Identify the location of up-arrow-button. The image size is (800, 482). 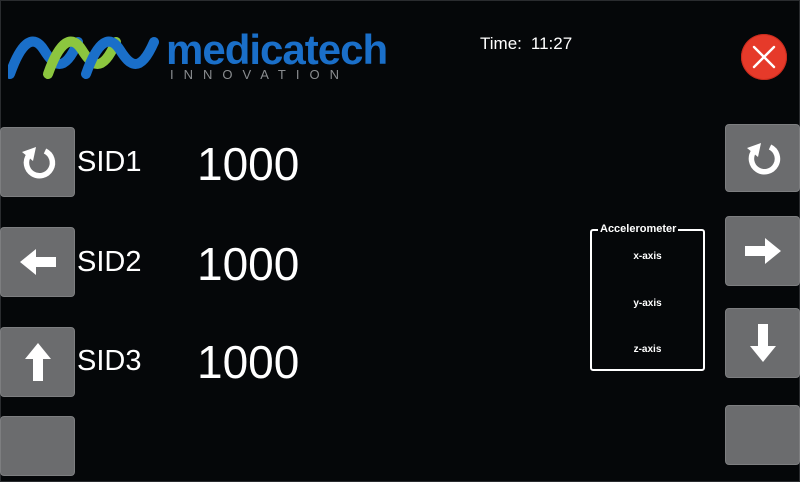
(37, 362).